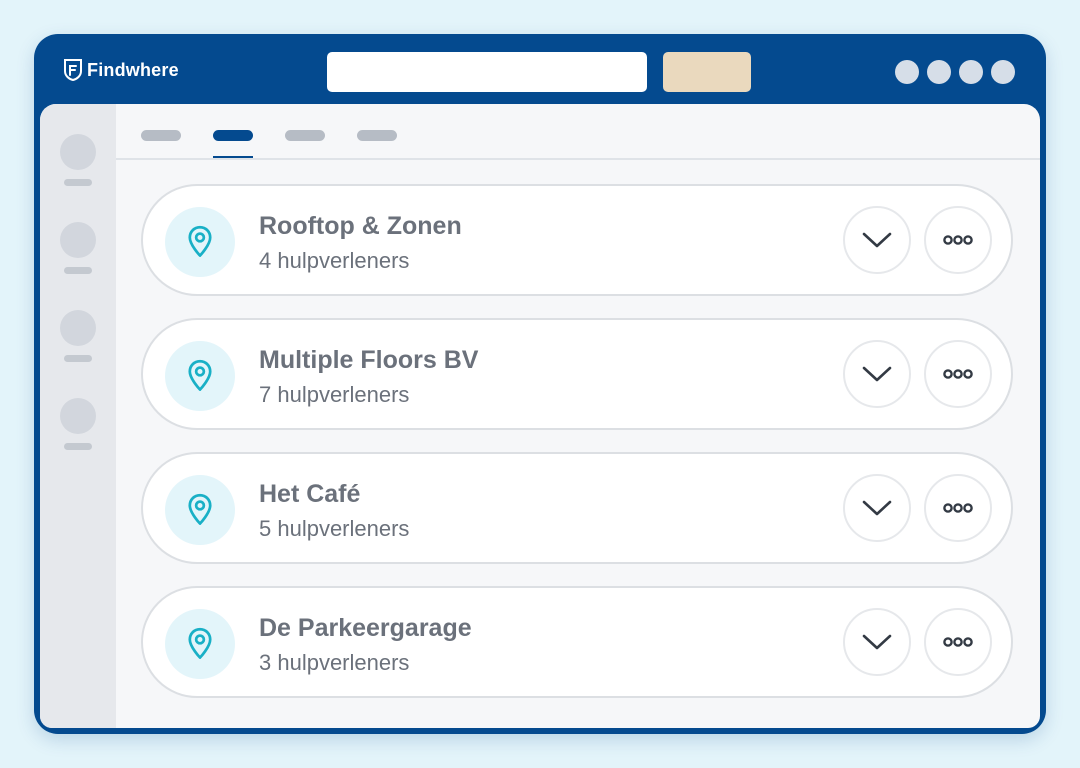 This screenshot has height=768, width=1080. I want to click on location-card: Het Café 5 hulpverleners, so click(577, 508).